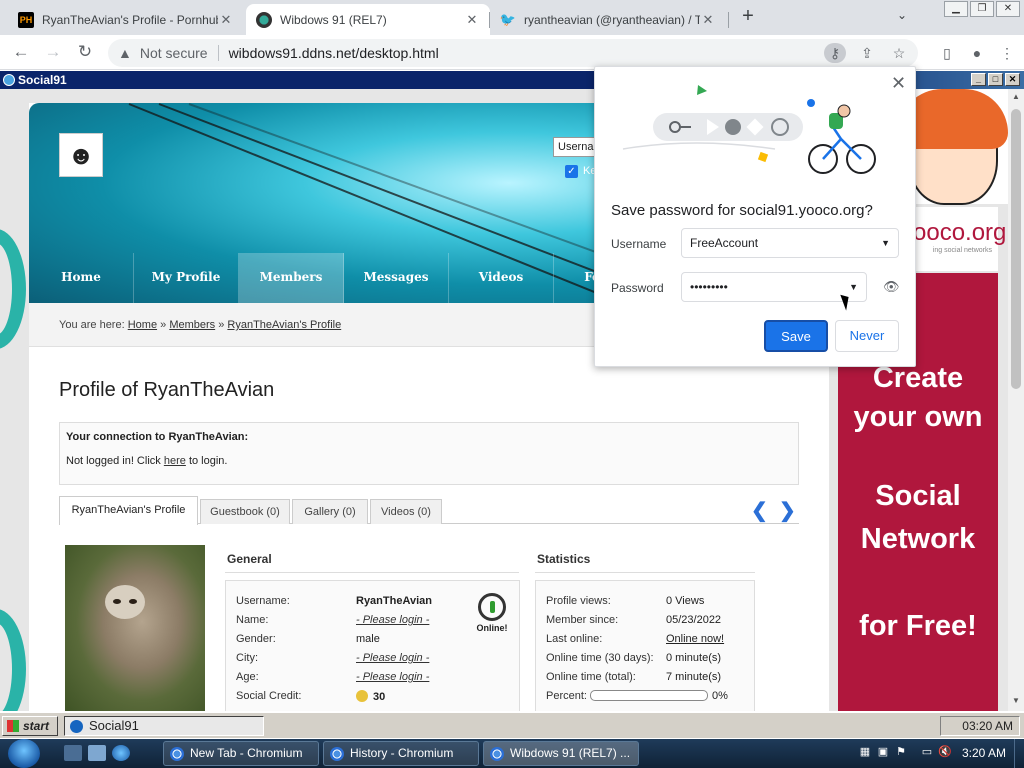  I want to click on scroll-up-icon: ▲, so click(1016, 97).